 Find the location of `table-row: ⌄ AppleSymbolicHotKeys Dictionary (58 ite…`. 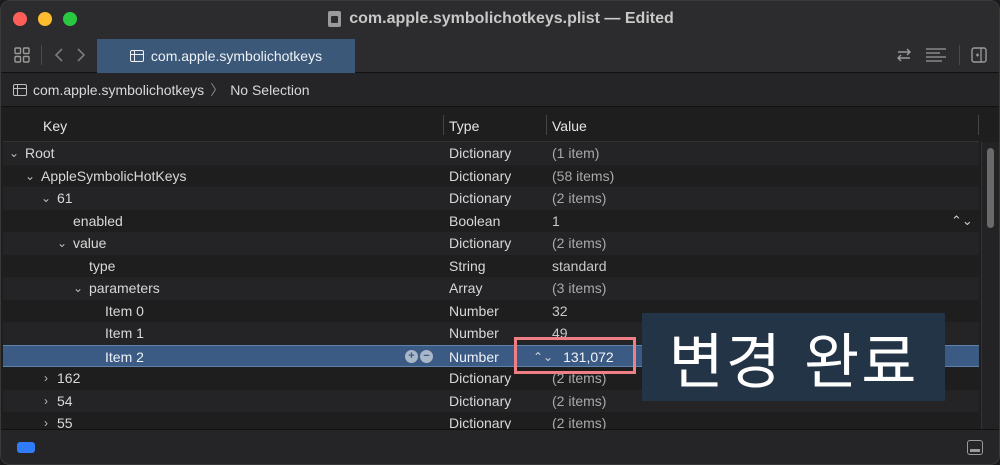

table-row: ⌄ AppleSymbolicHotKeys Dictionary (58 ite… is located at coordinates (491, 176).